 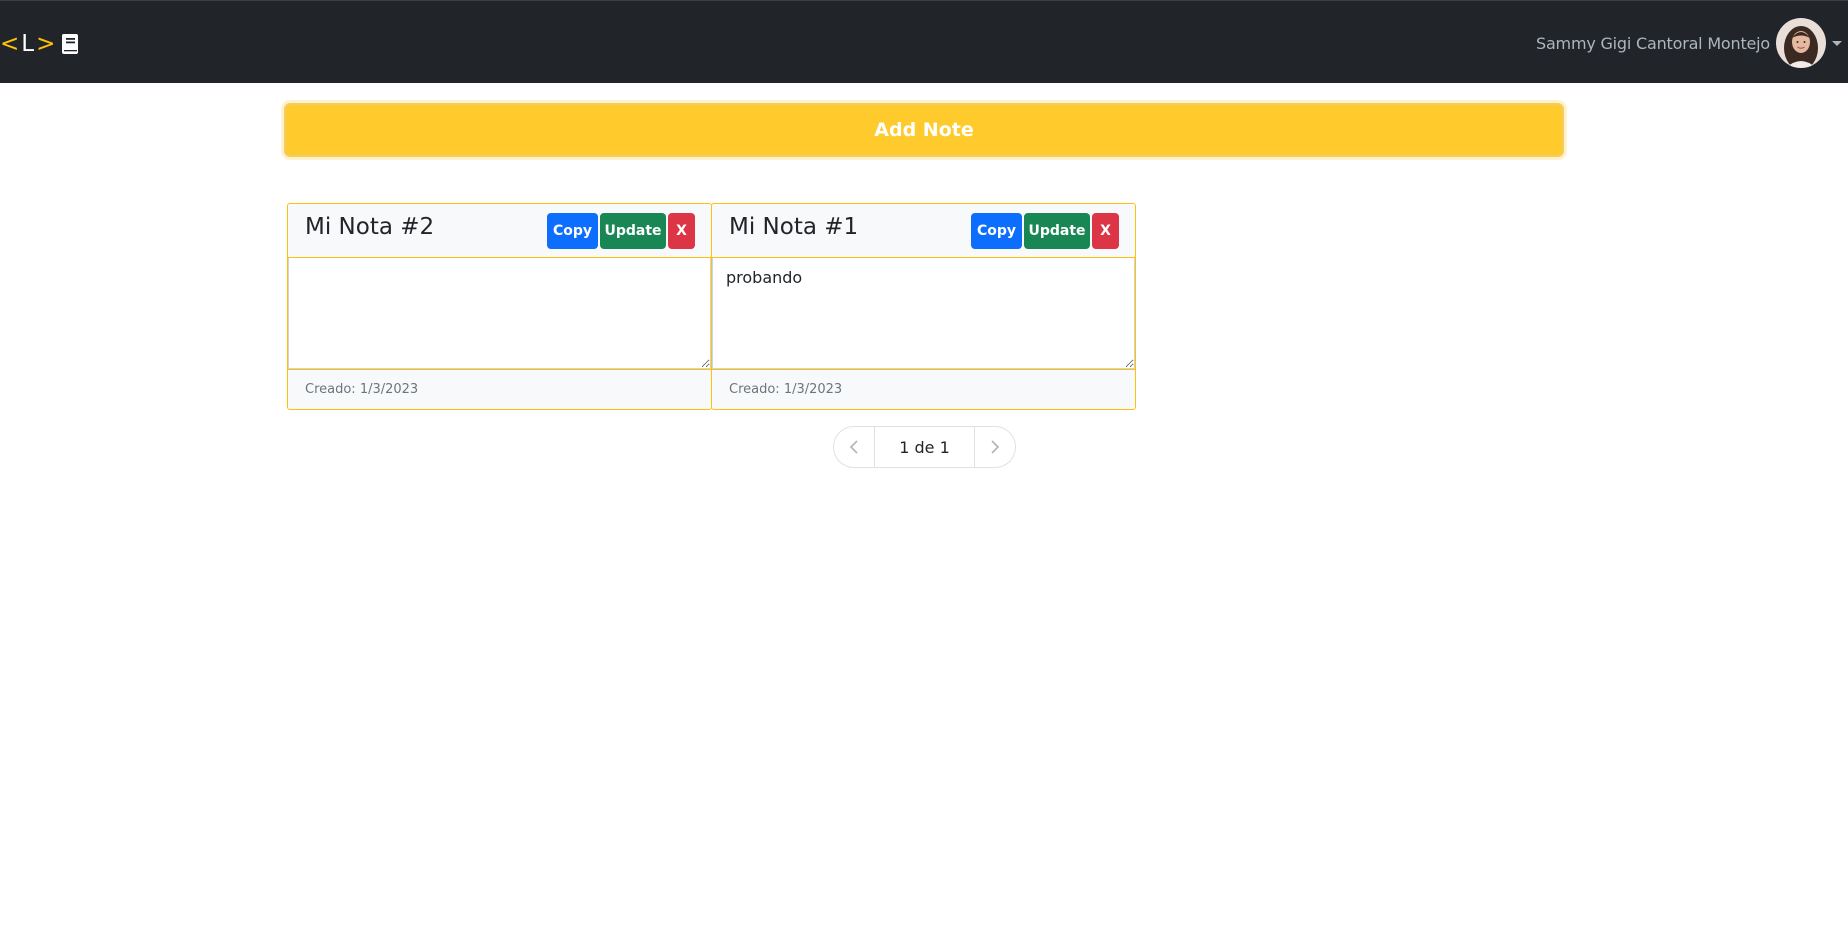 I want to click on note-body, so click(x=499, y=314).